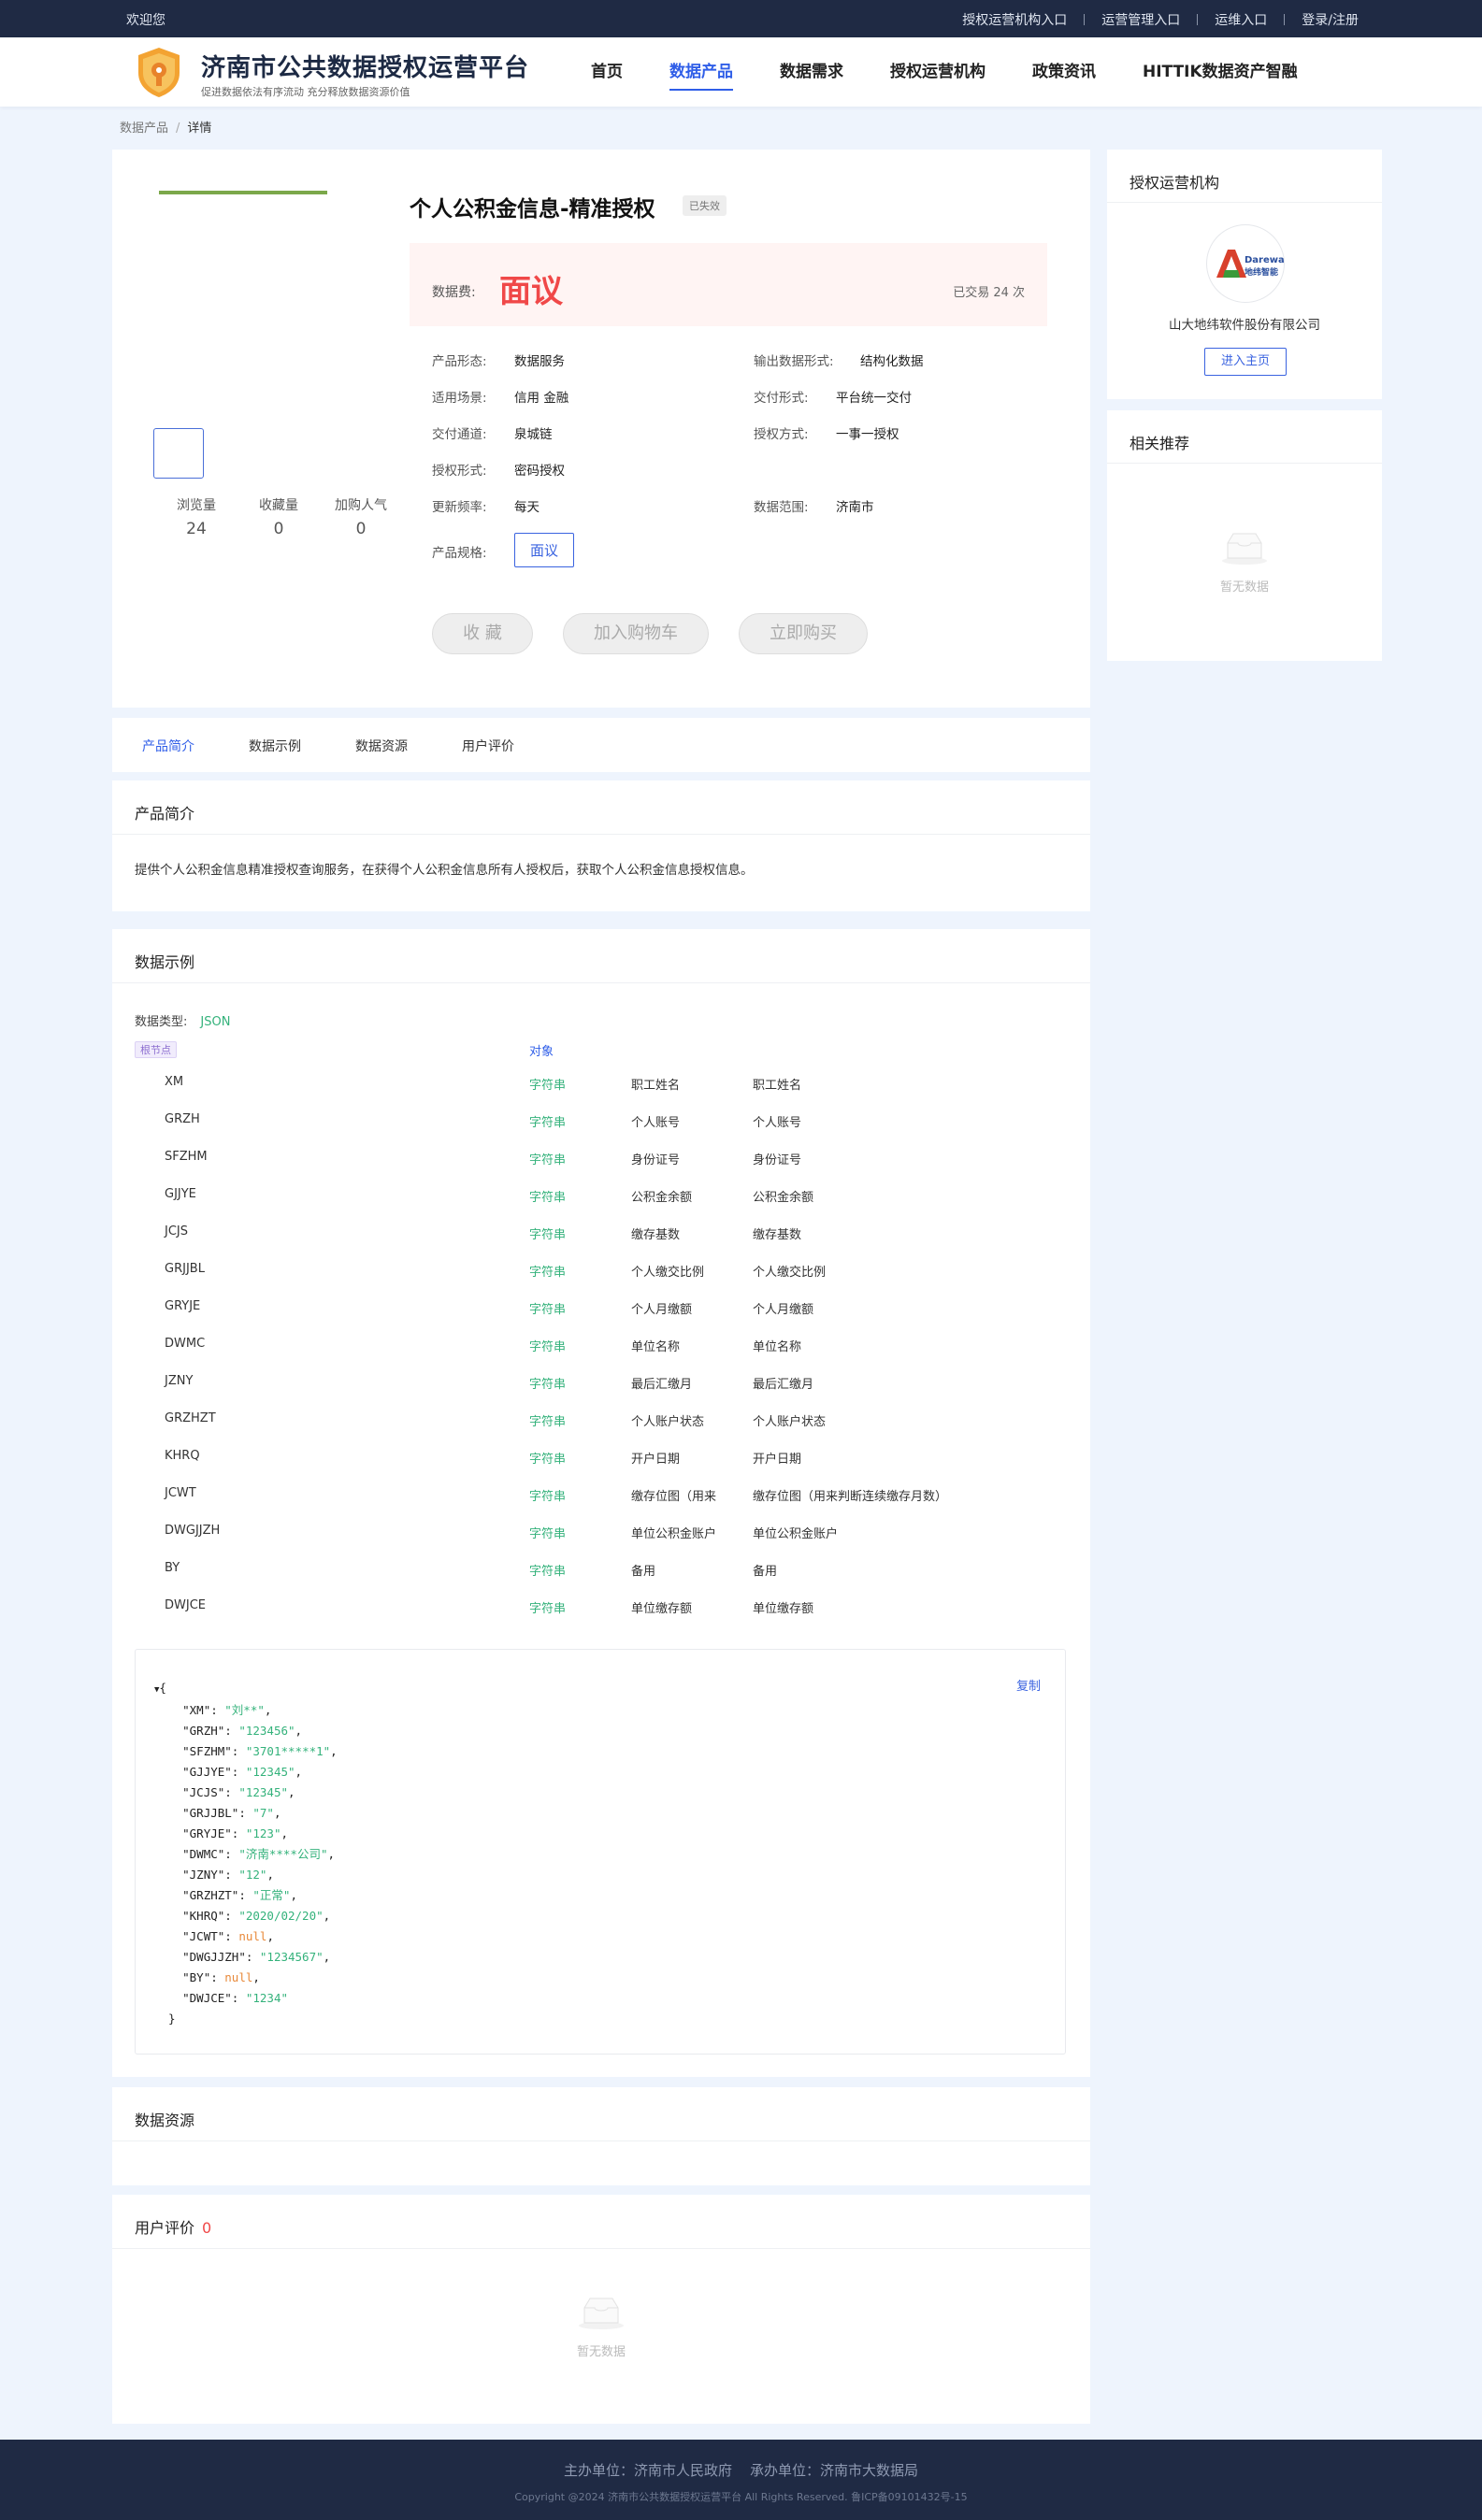 This screenshot has width=1482, height=2520. What do you see at coordinates (765, 1572) in the screenshot?
I see `field-remark: 备用` at bounding box center [765, 1572].